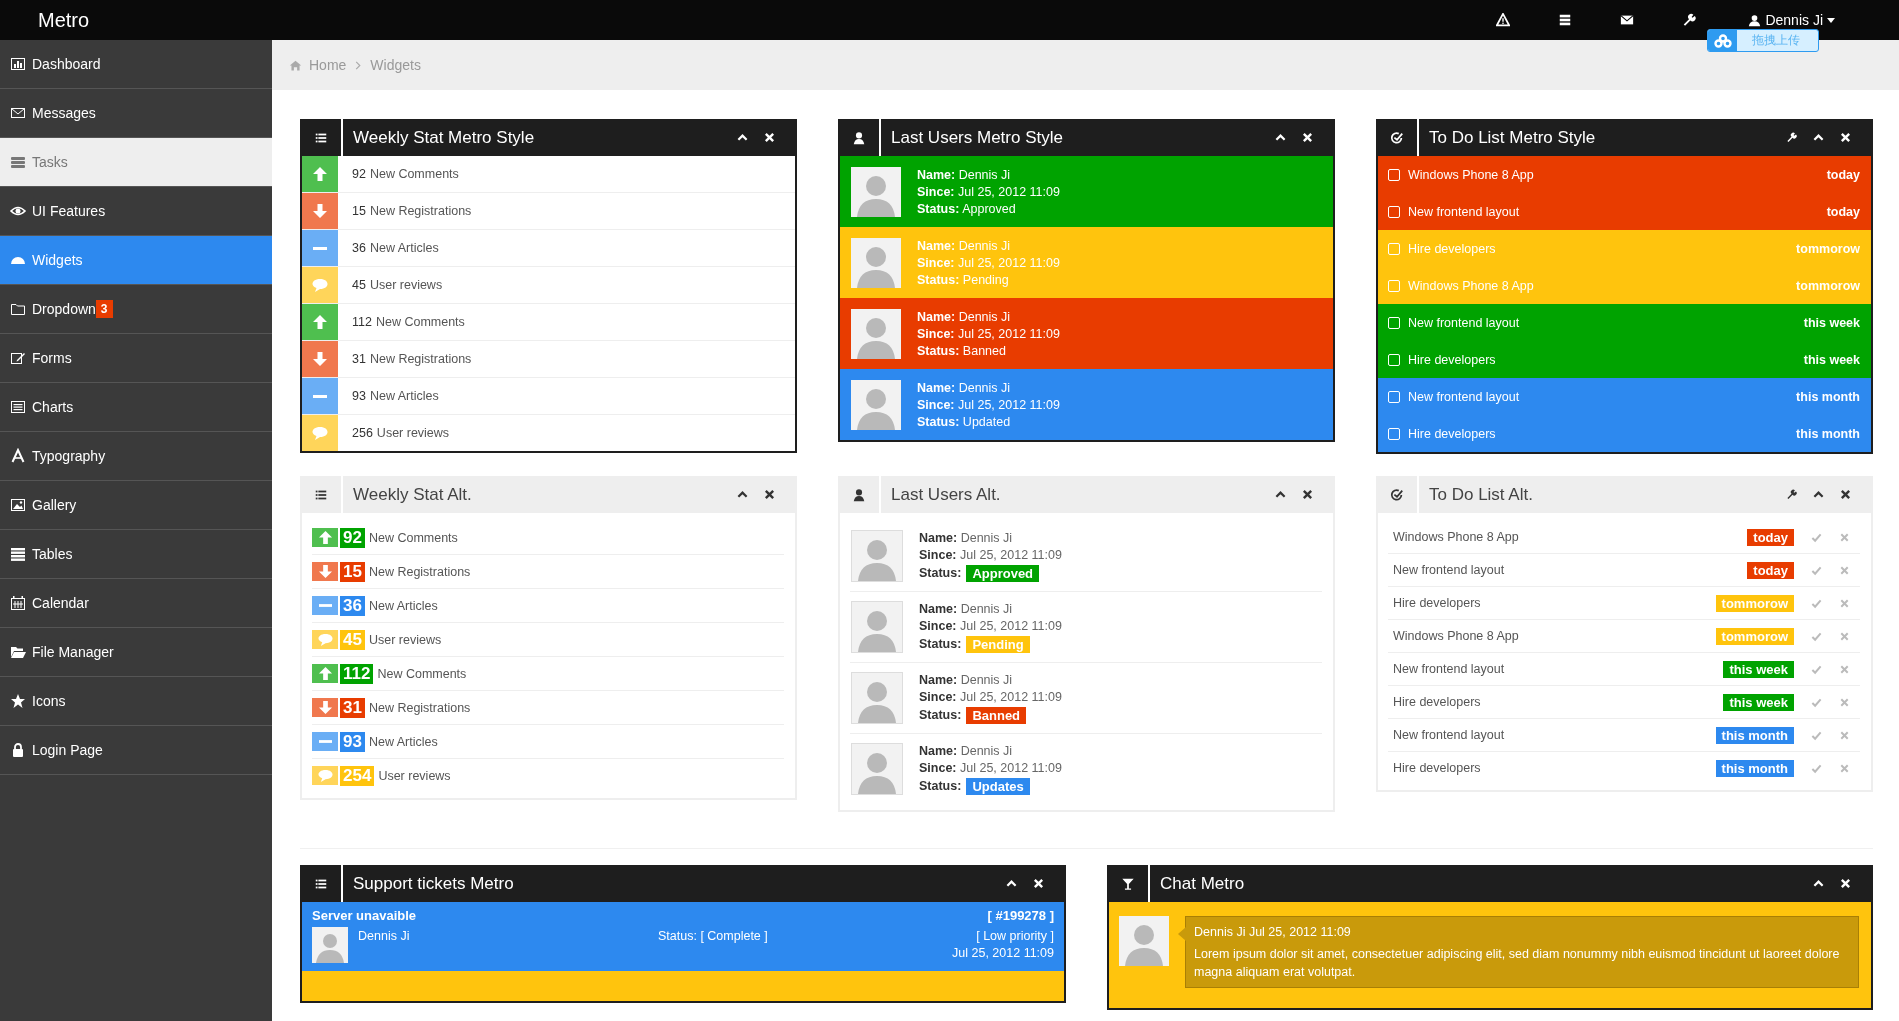 Image resolution: width=1899 pixels, height=1021 pixels. Describe the element at coordinates (1791, 20) in the screenshot. I see `user-menu-button: Dennis Ji` at that location.